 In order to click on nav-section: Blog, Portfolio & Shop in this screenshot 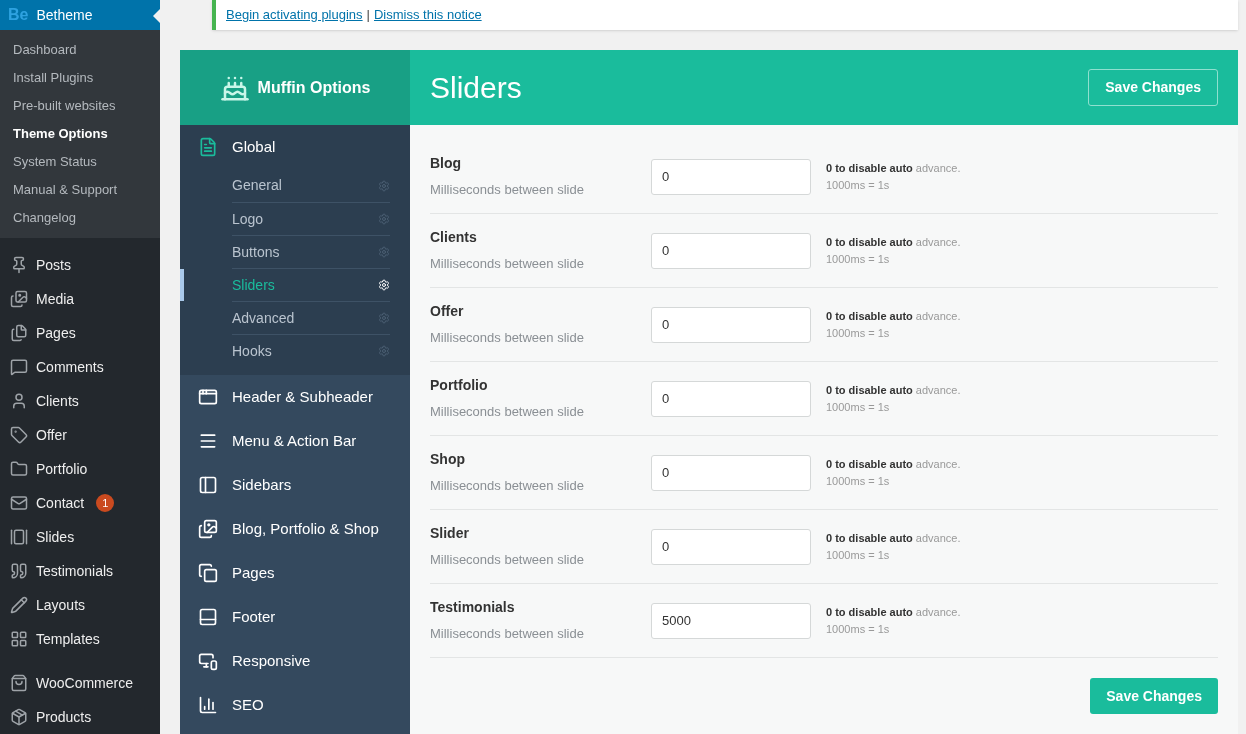, I will do `click(295, 529)`.